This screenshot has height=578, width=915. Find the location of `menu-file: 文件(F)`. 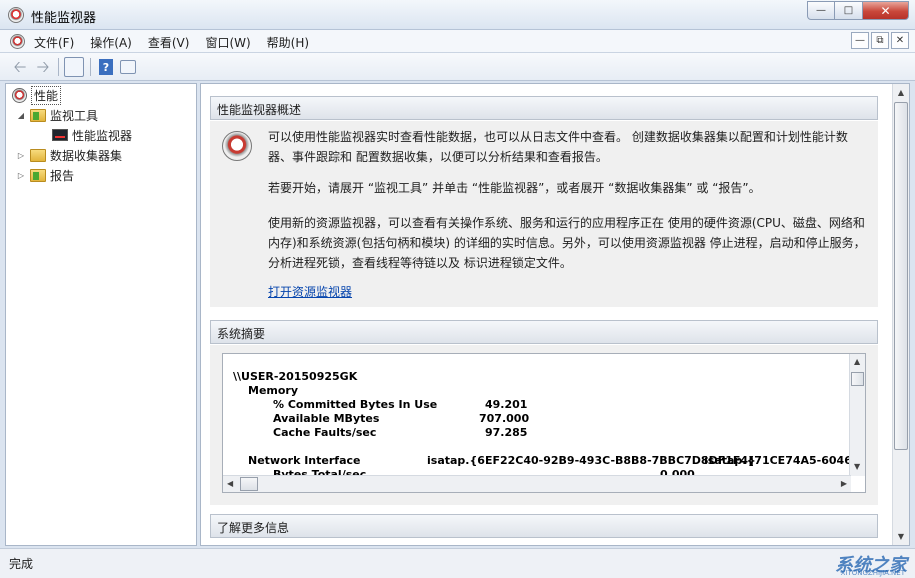

menu-file: 文件(F) is located at coordinates (54, 42).